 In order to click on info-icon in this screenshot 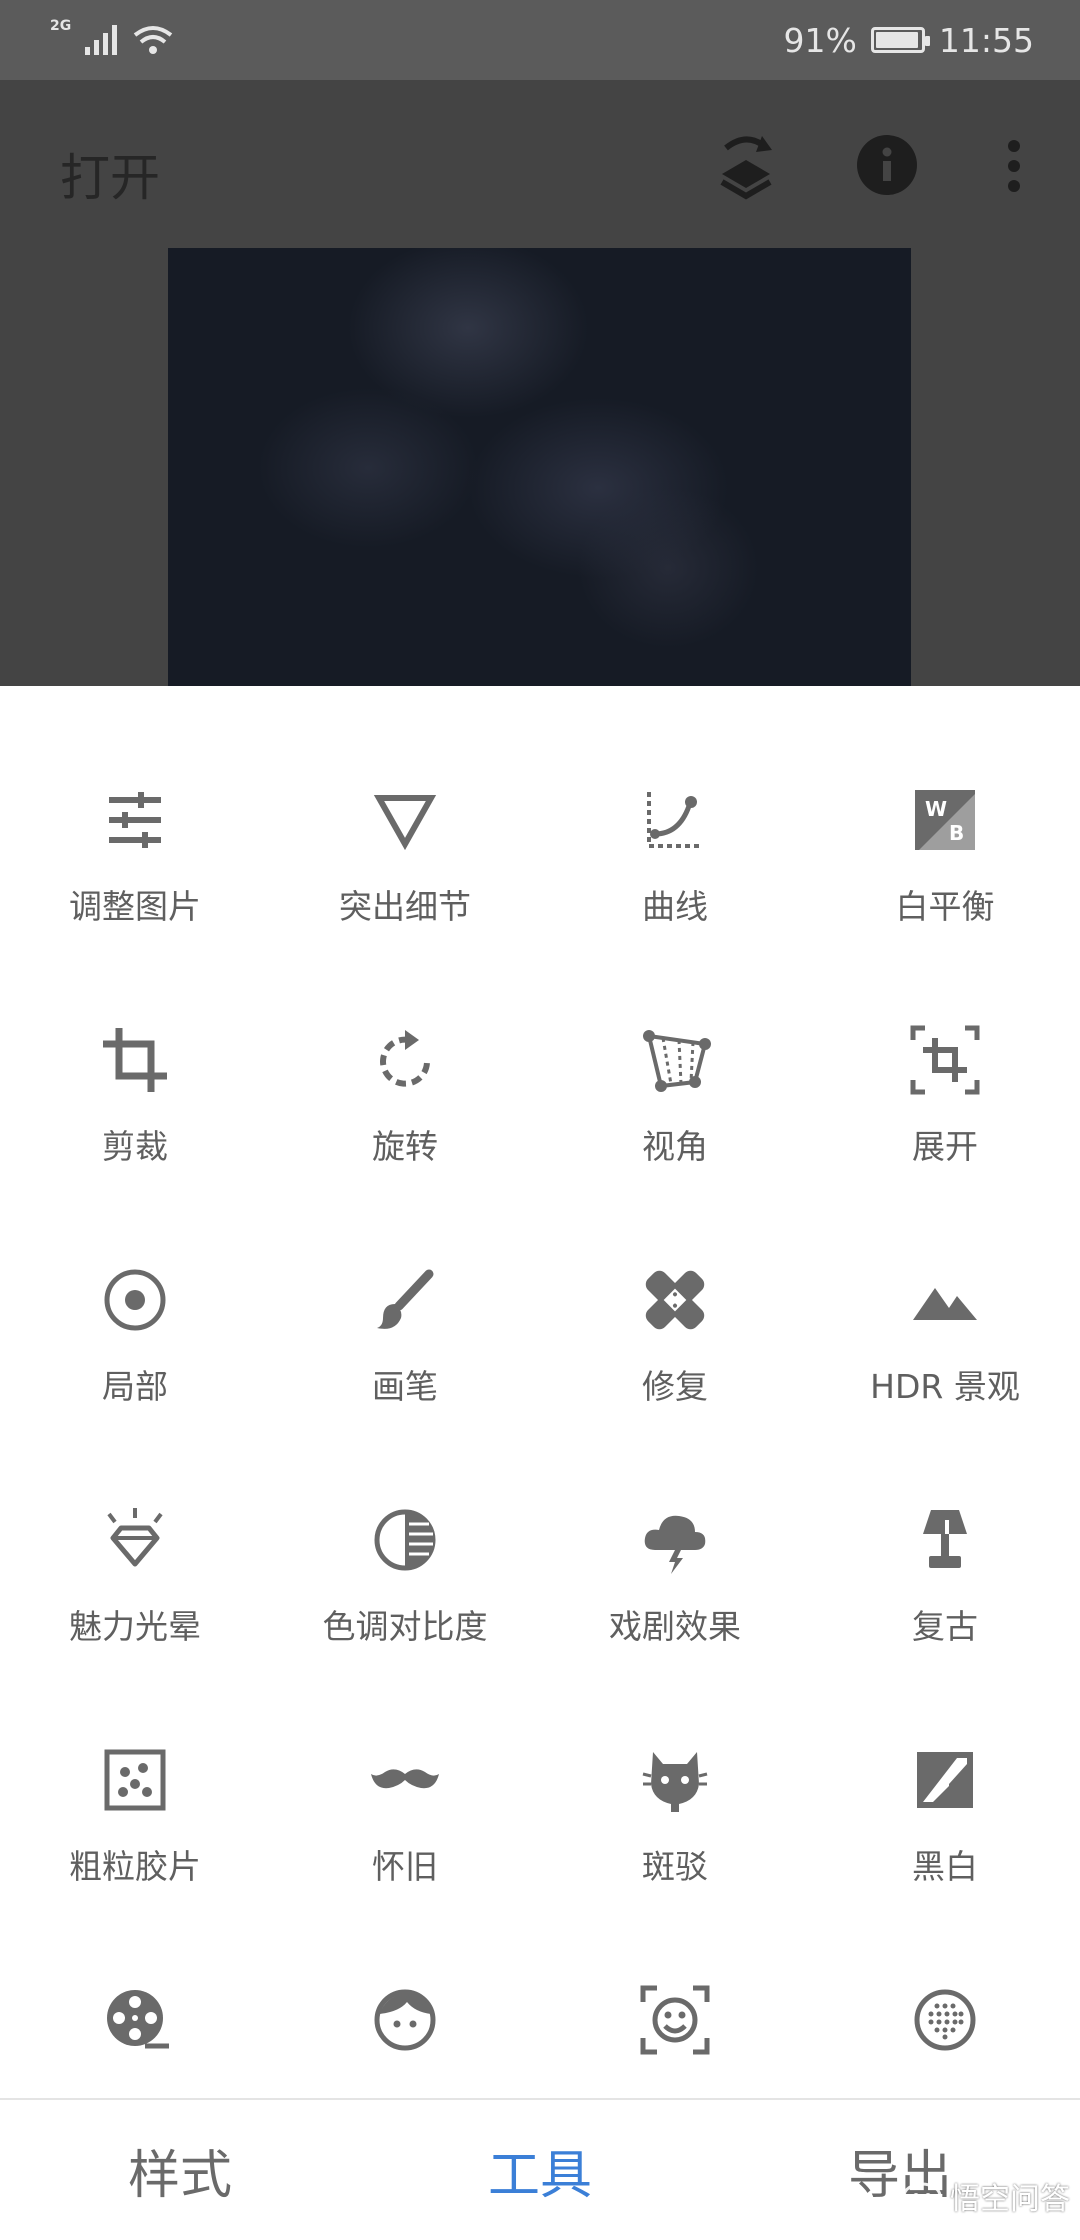, I will do `click(887, 165)`.